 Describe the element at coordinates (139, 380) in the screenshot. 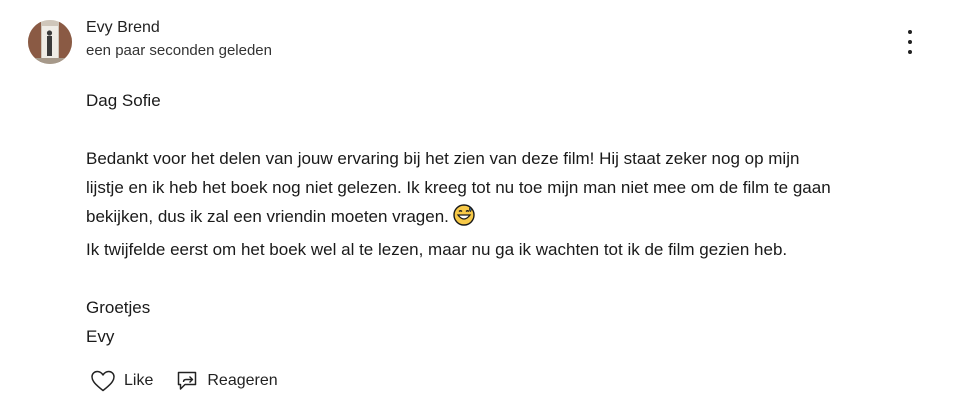

I see `like-label: Like` at that location.